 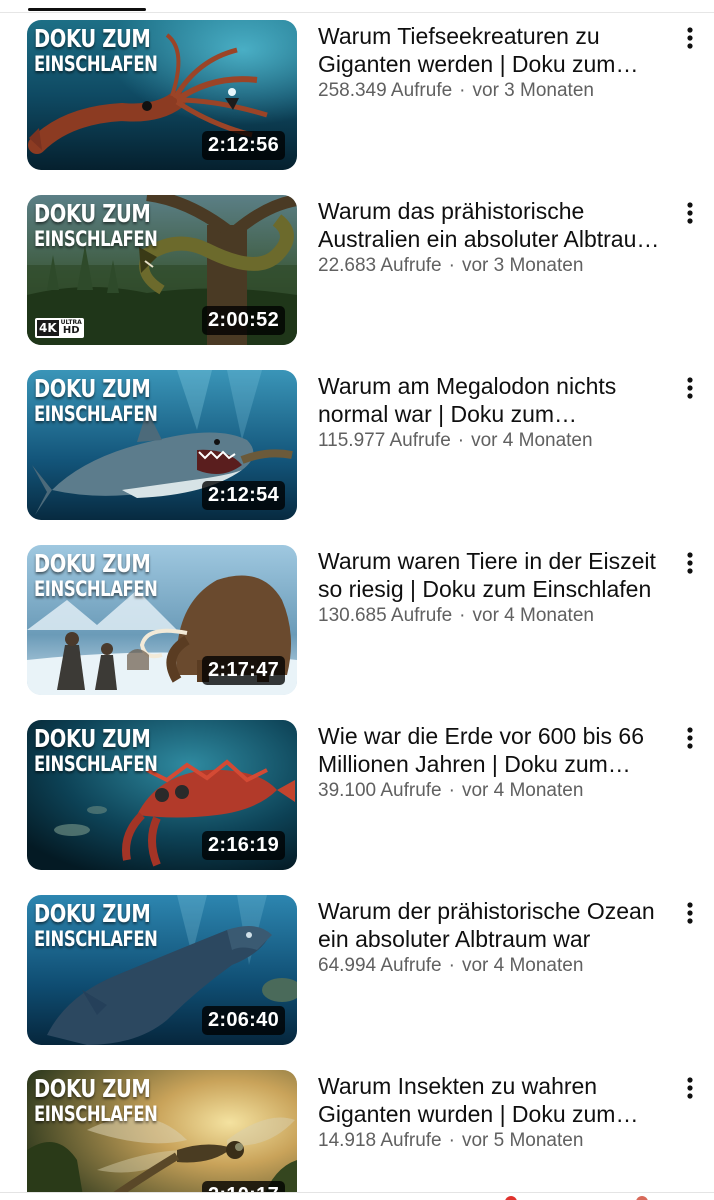 I want to click on hd-label: HD, so click(x=71, y=330).